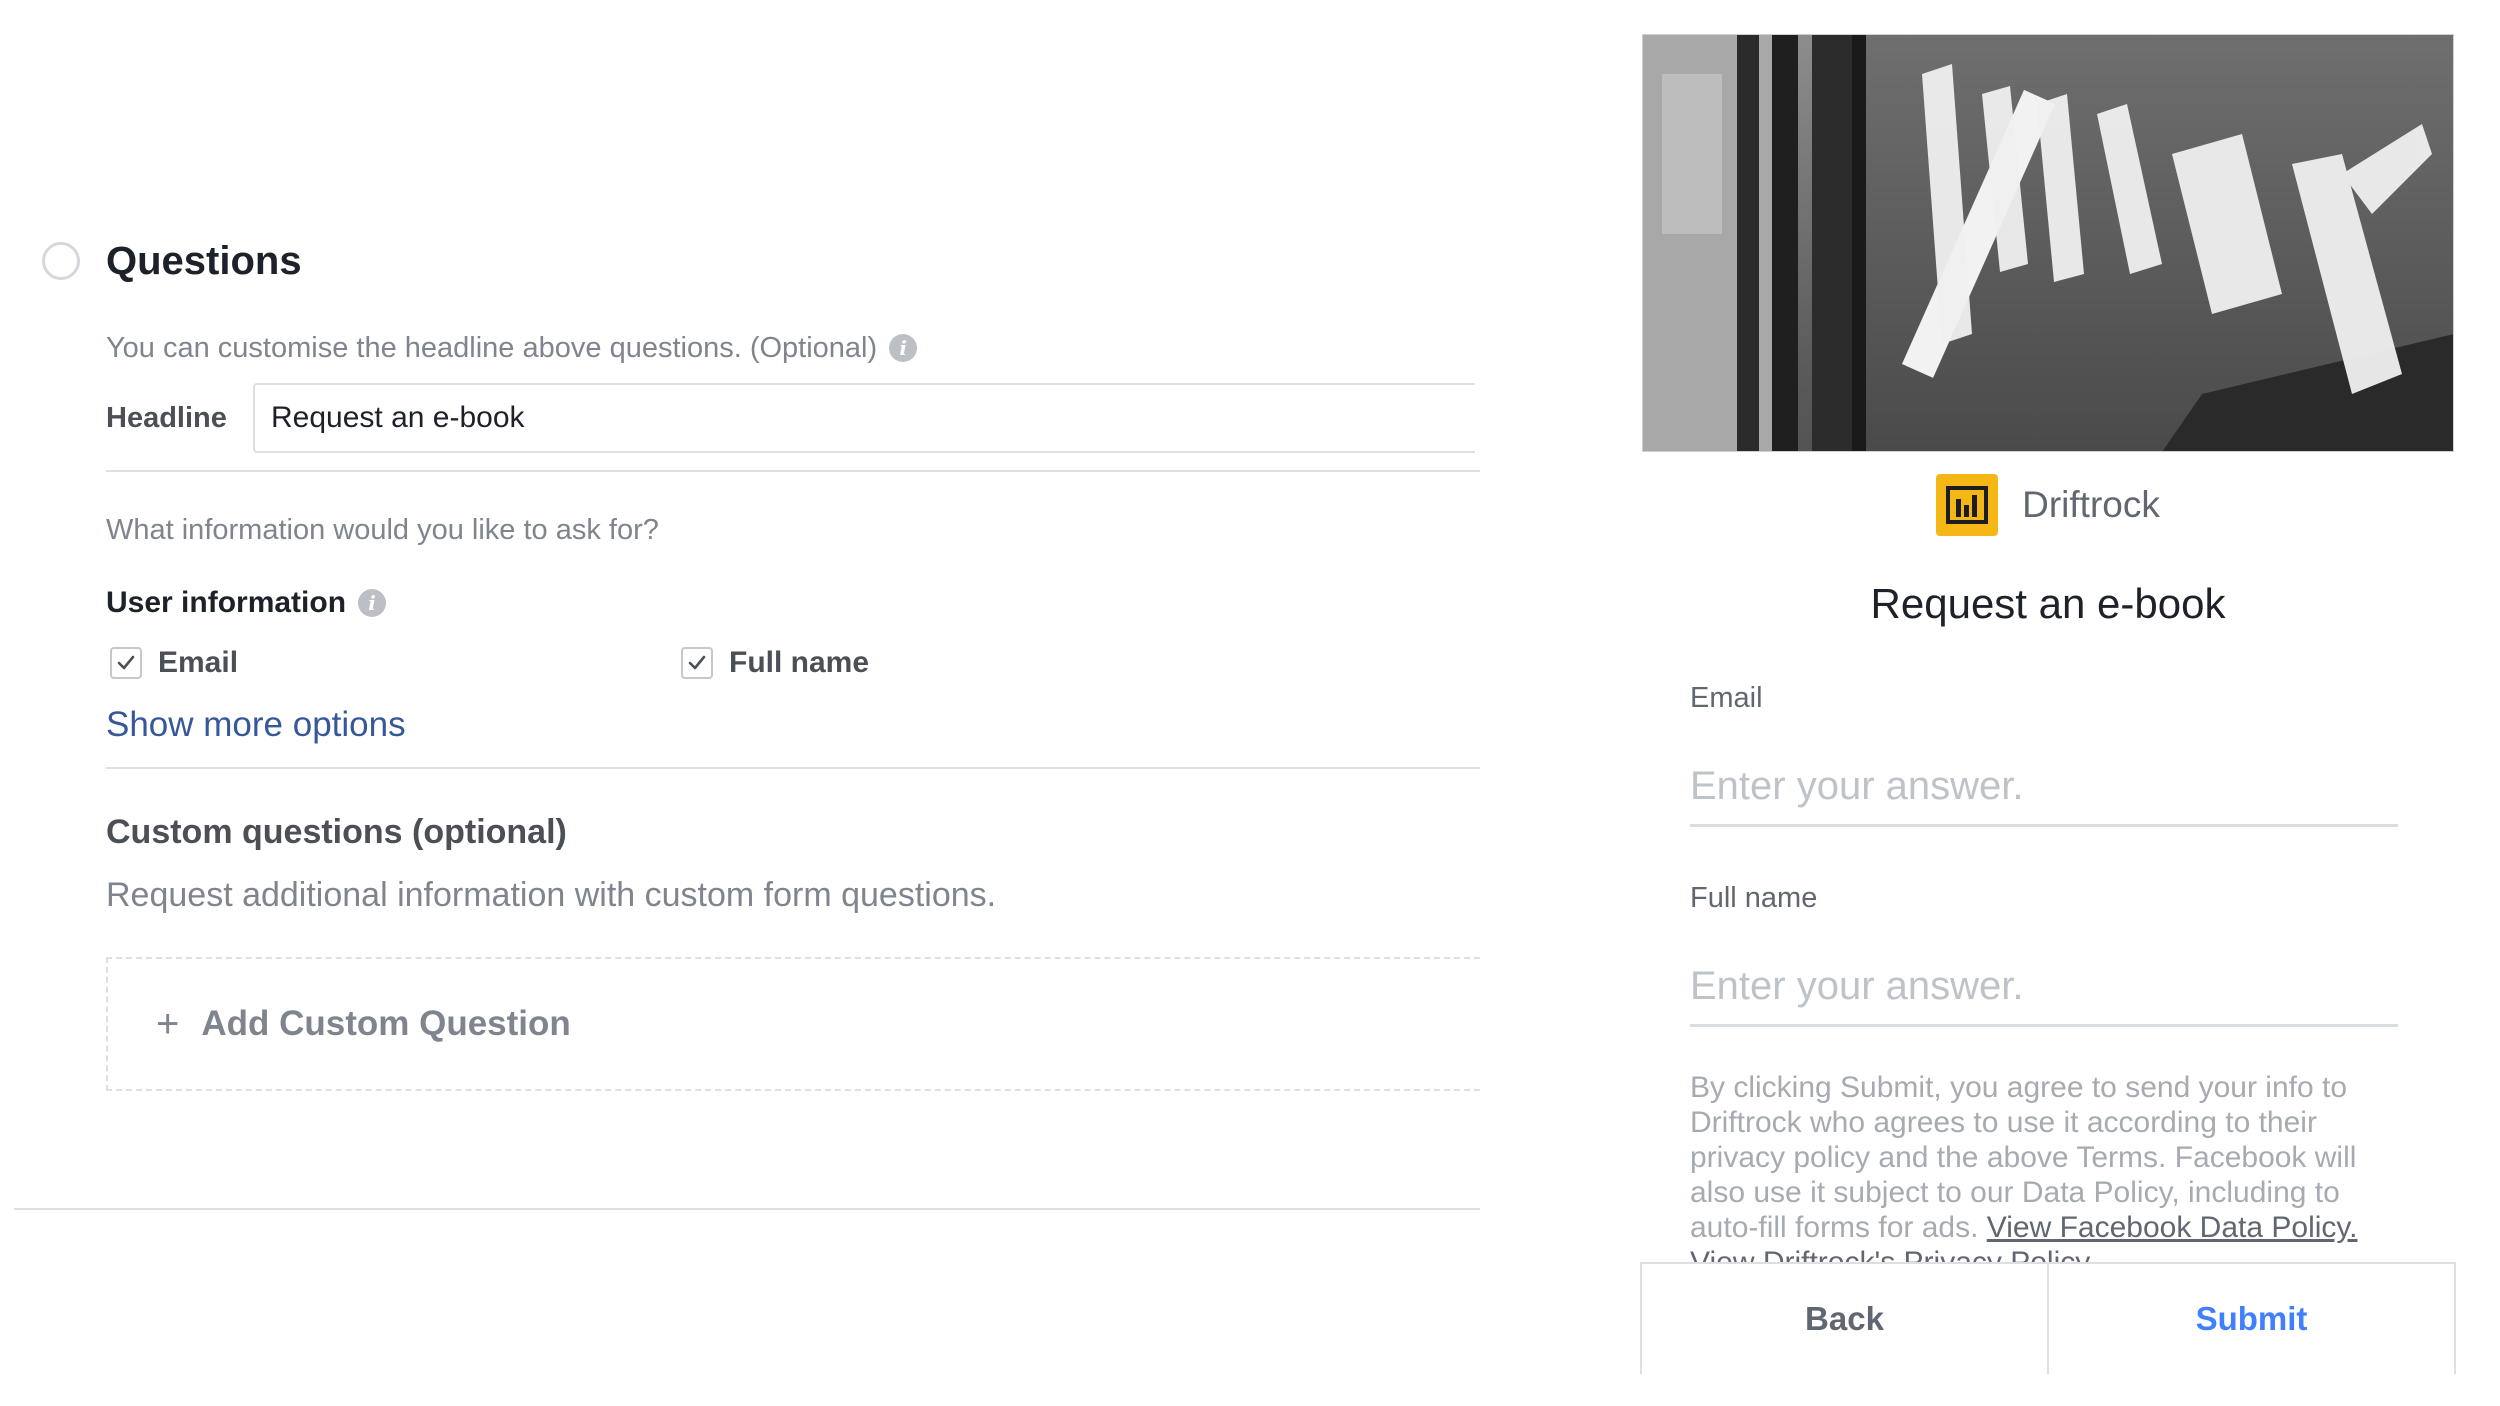  I want to click on bar-chart-icon, so click(1967, 505).